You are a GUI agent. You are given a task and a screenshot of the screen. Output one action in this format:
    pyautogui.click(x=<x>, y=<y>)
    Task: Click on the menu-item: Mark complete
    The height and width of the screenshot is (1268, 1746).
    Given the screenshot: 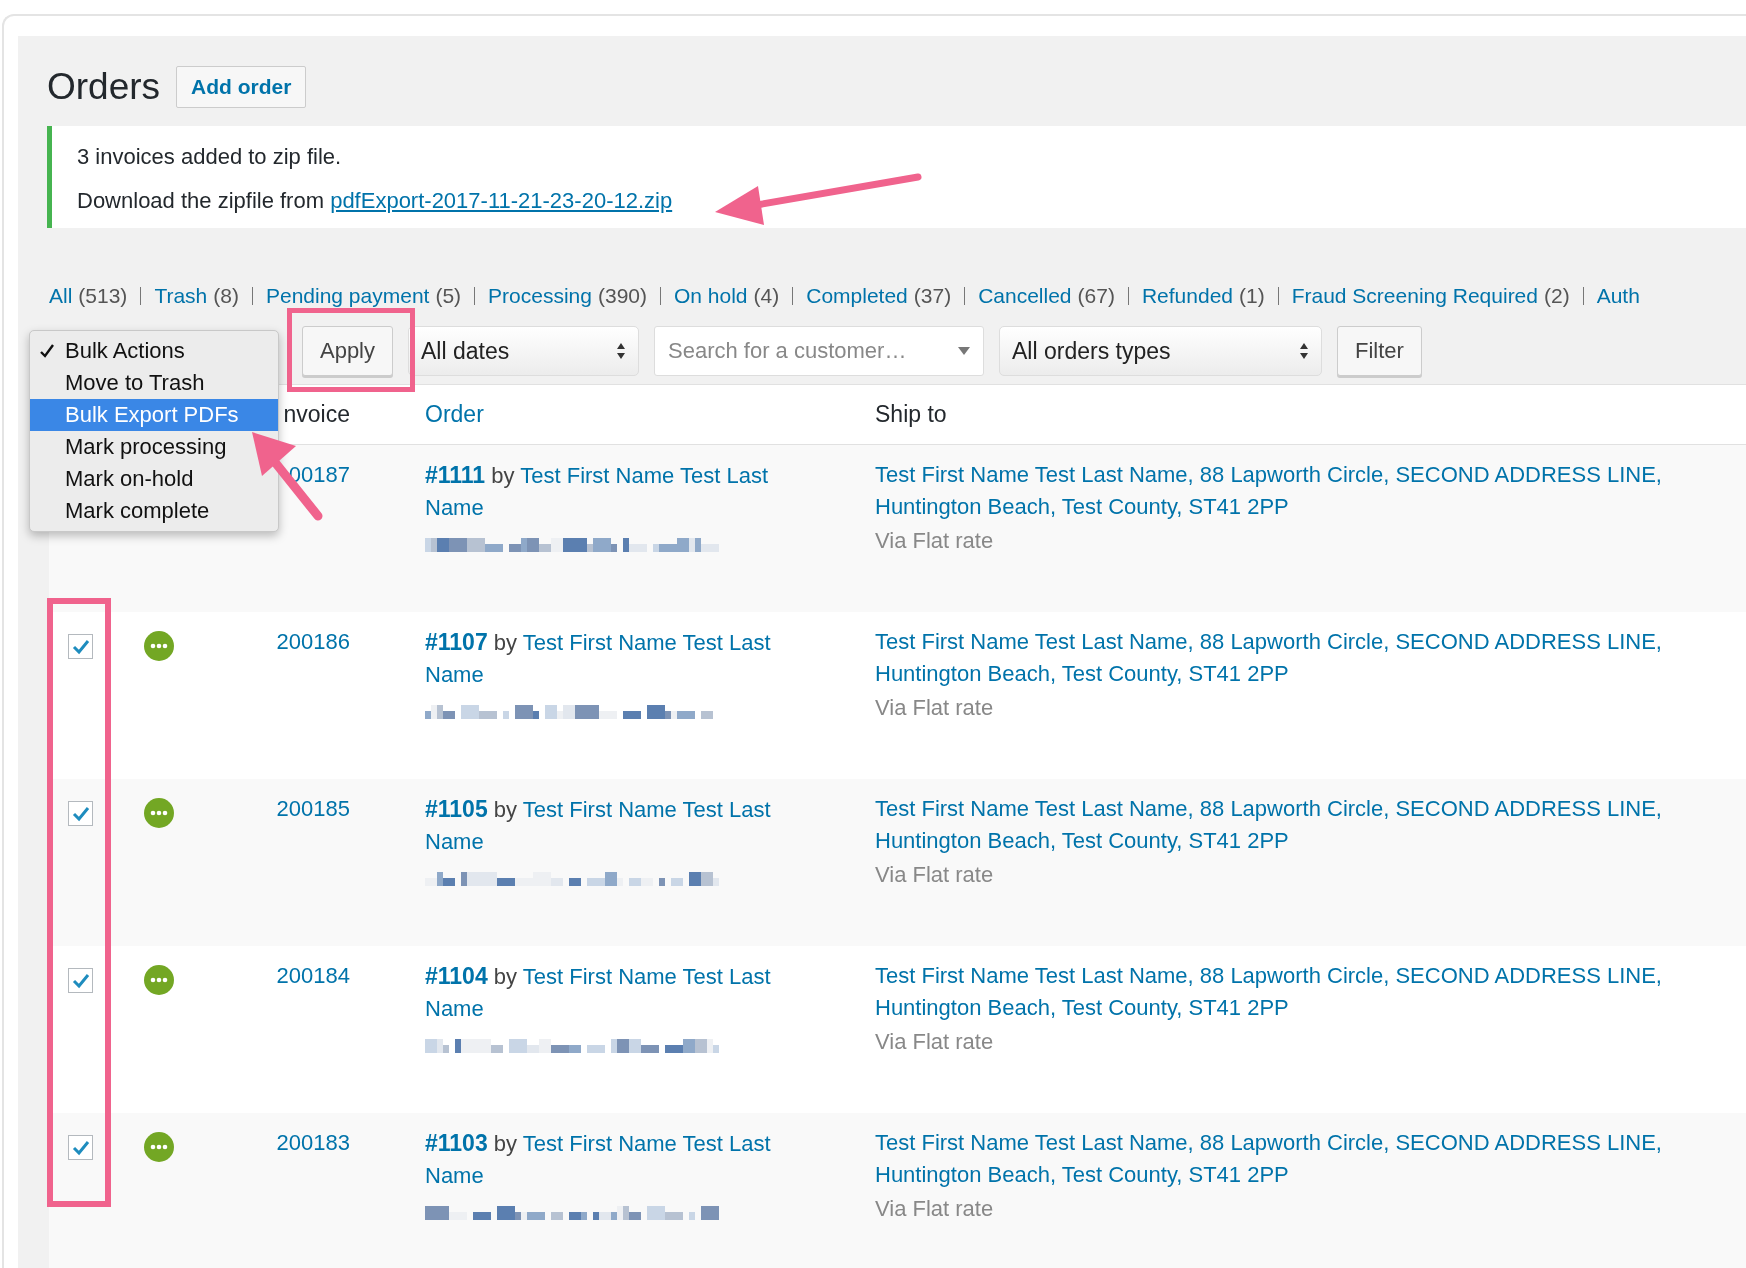 What is the action you would take?
    pyautogui.click(x=120, y=511)
    